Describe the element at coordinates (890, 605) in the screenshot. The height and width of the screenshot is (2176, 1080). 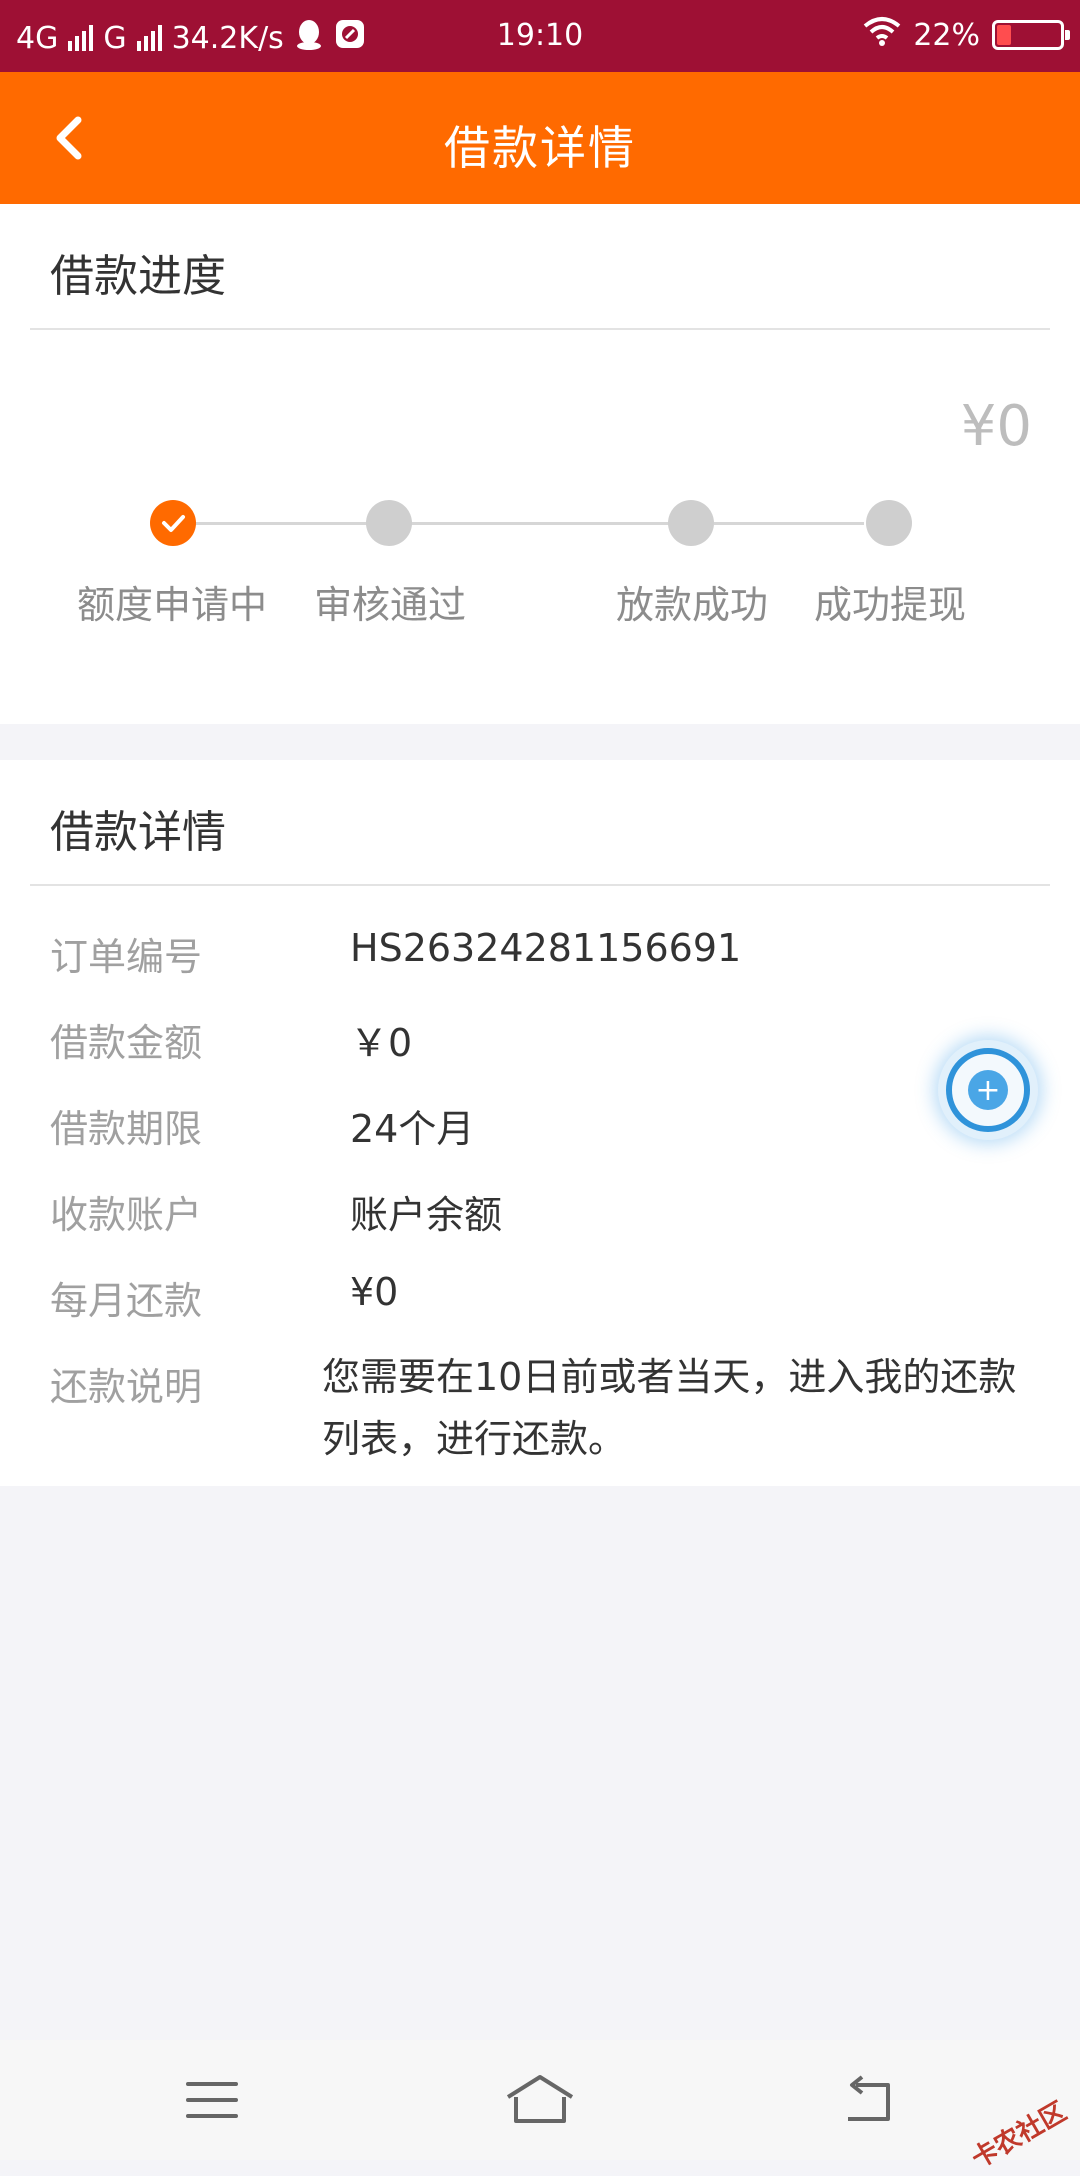
I see `step-label-4: 成功提现` at that location.